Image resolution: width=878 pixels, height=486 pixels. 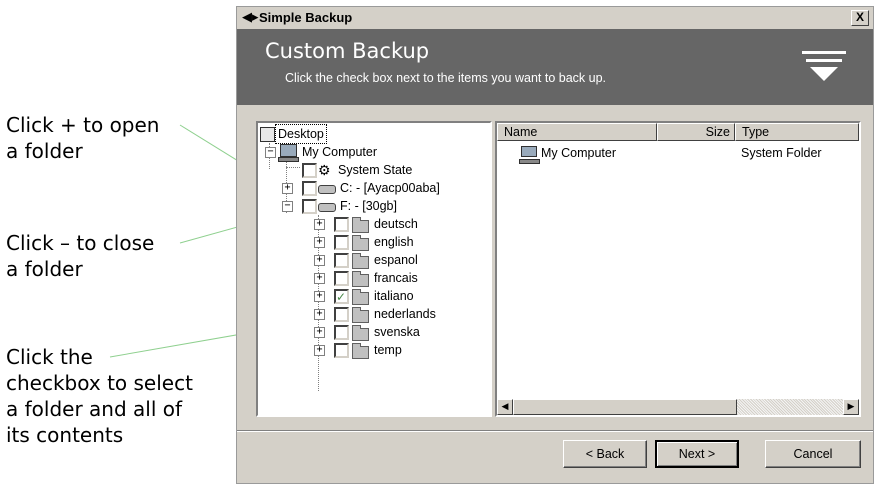 I want to click on tree-label: deutsch, so click(x=396, y=224).